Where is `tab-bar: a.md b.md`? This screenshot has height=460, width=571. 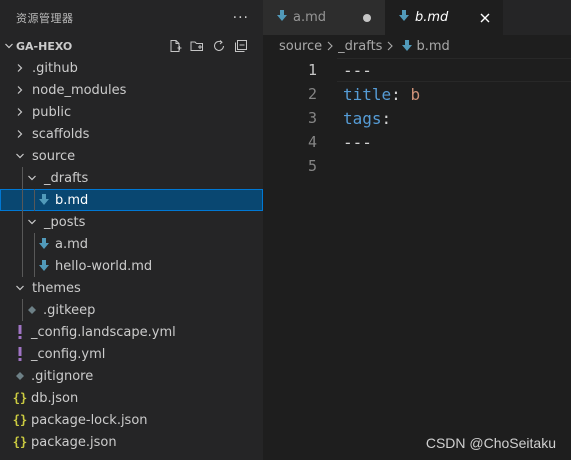 tab-bar: a.md b.md is located at coordinates (417, 17).